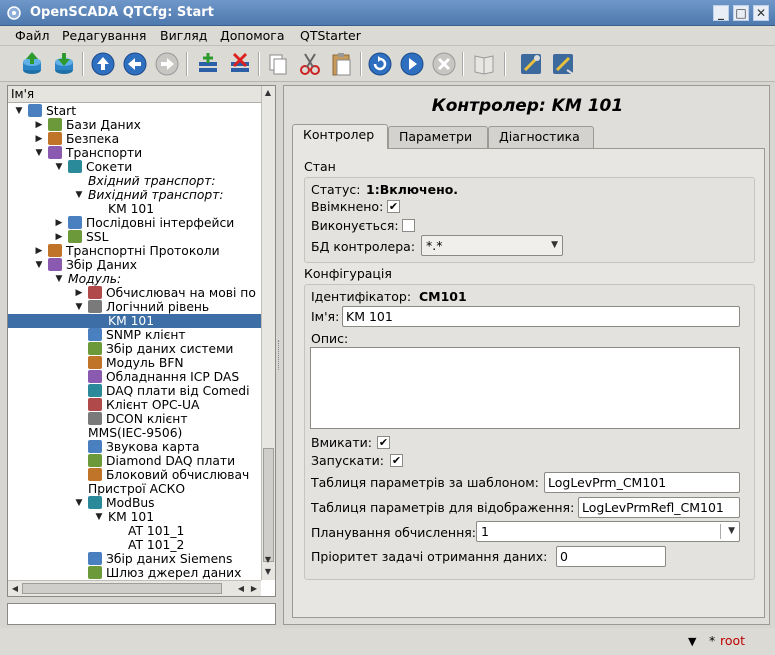 This screenshot has width=775, height=655. I want to click on tree-item: ▼ Вихідний транспорт:, so click(134, 195).